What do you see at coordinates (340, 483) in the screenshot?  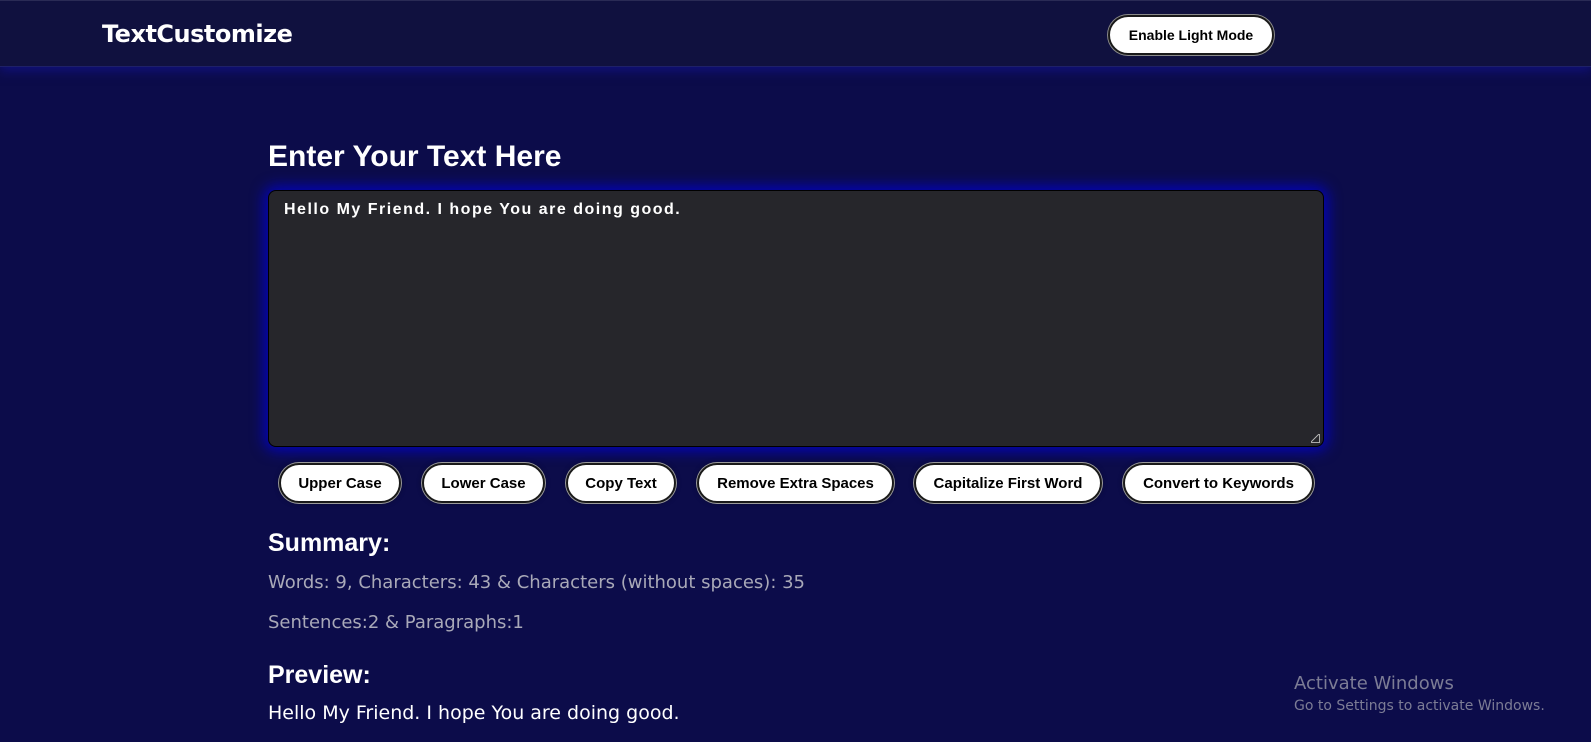 I see `upper-case-button: Upper Case` at bounding box center [340, 483].